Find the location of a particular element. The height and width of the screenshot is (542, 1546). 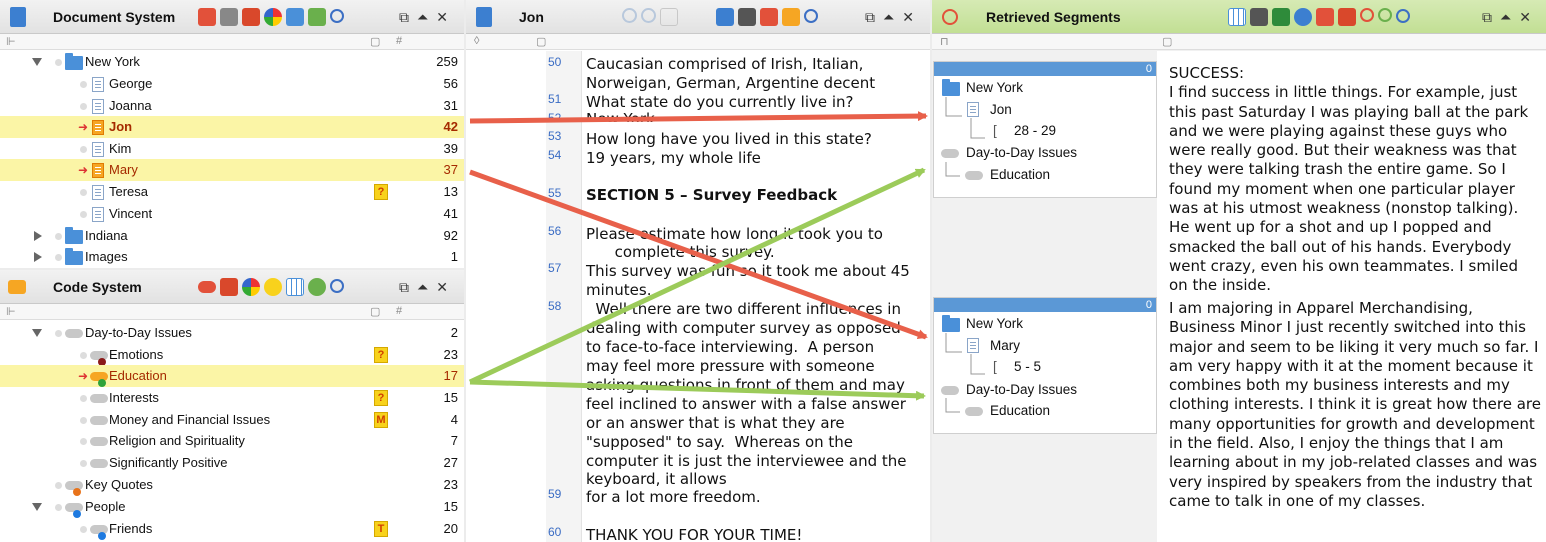

line-number-gutter is located at coordinates (564, 296).